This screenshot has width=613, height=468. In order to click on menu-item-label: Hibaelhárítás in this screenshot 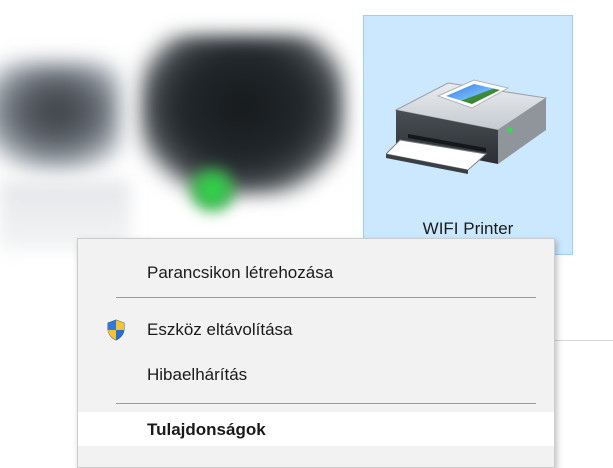, I will do `click(197, 374)`.